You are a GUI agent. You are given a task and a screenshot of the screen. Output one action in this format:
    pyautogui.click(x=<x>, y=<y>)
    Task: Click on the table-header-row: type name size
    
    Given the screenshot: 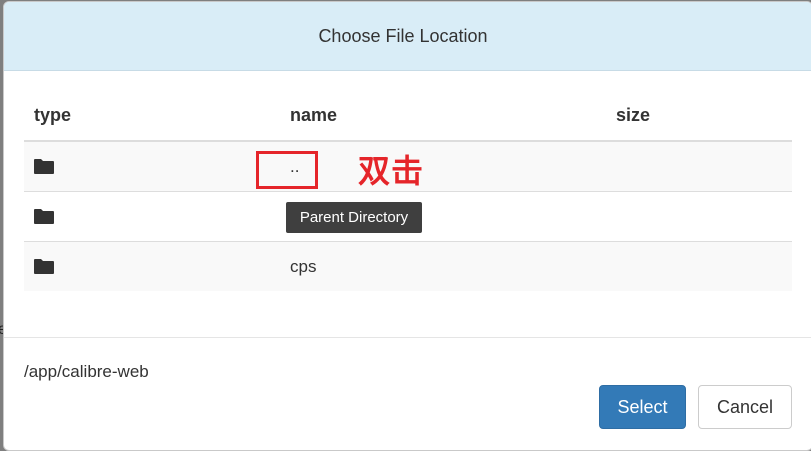 What is the action you would take?
    pyautogui.click(x=408, y=116)
    